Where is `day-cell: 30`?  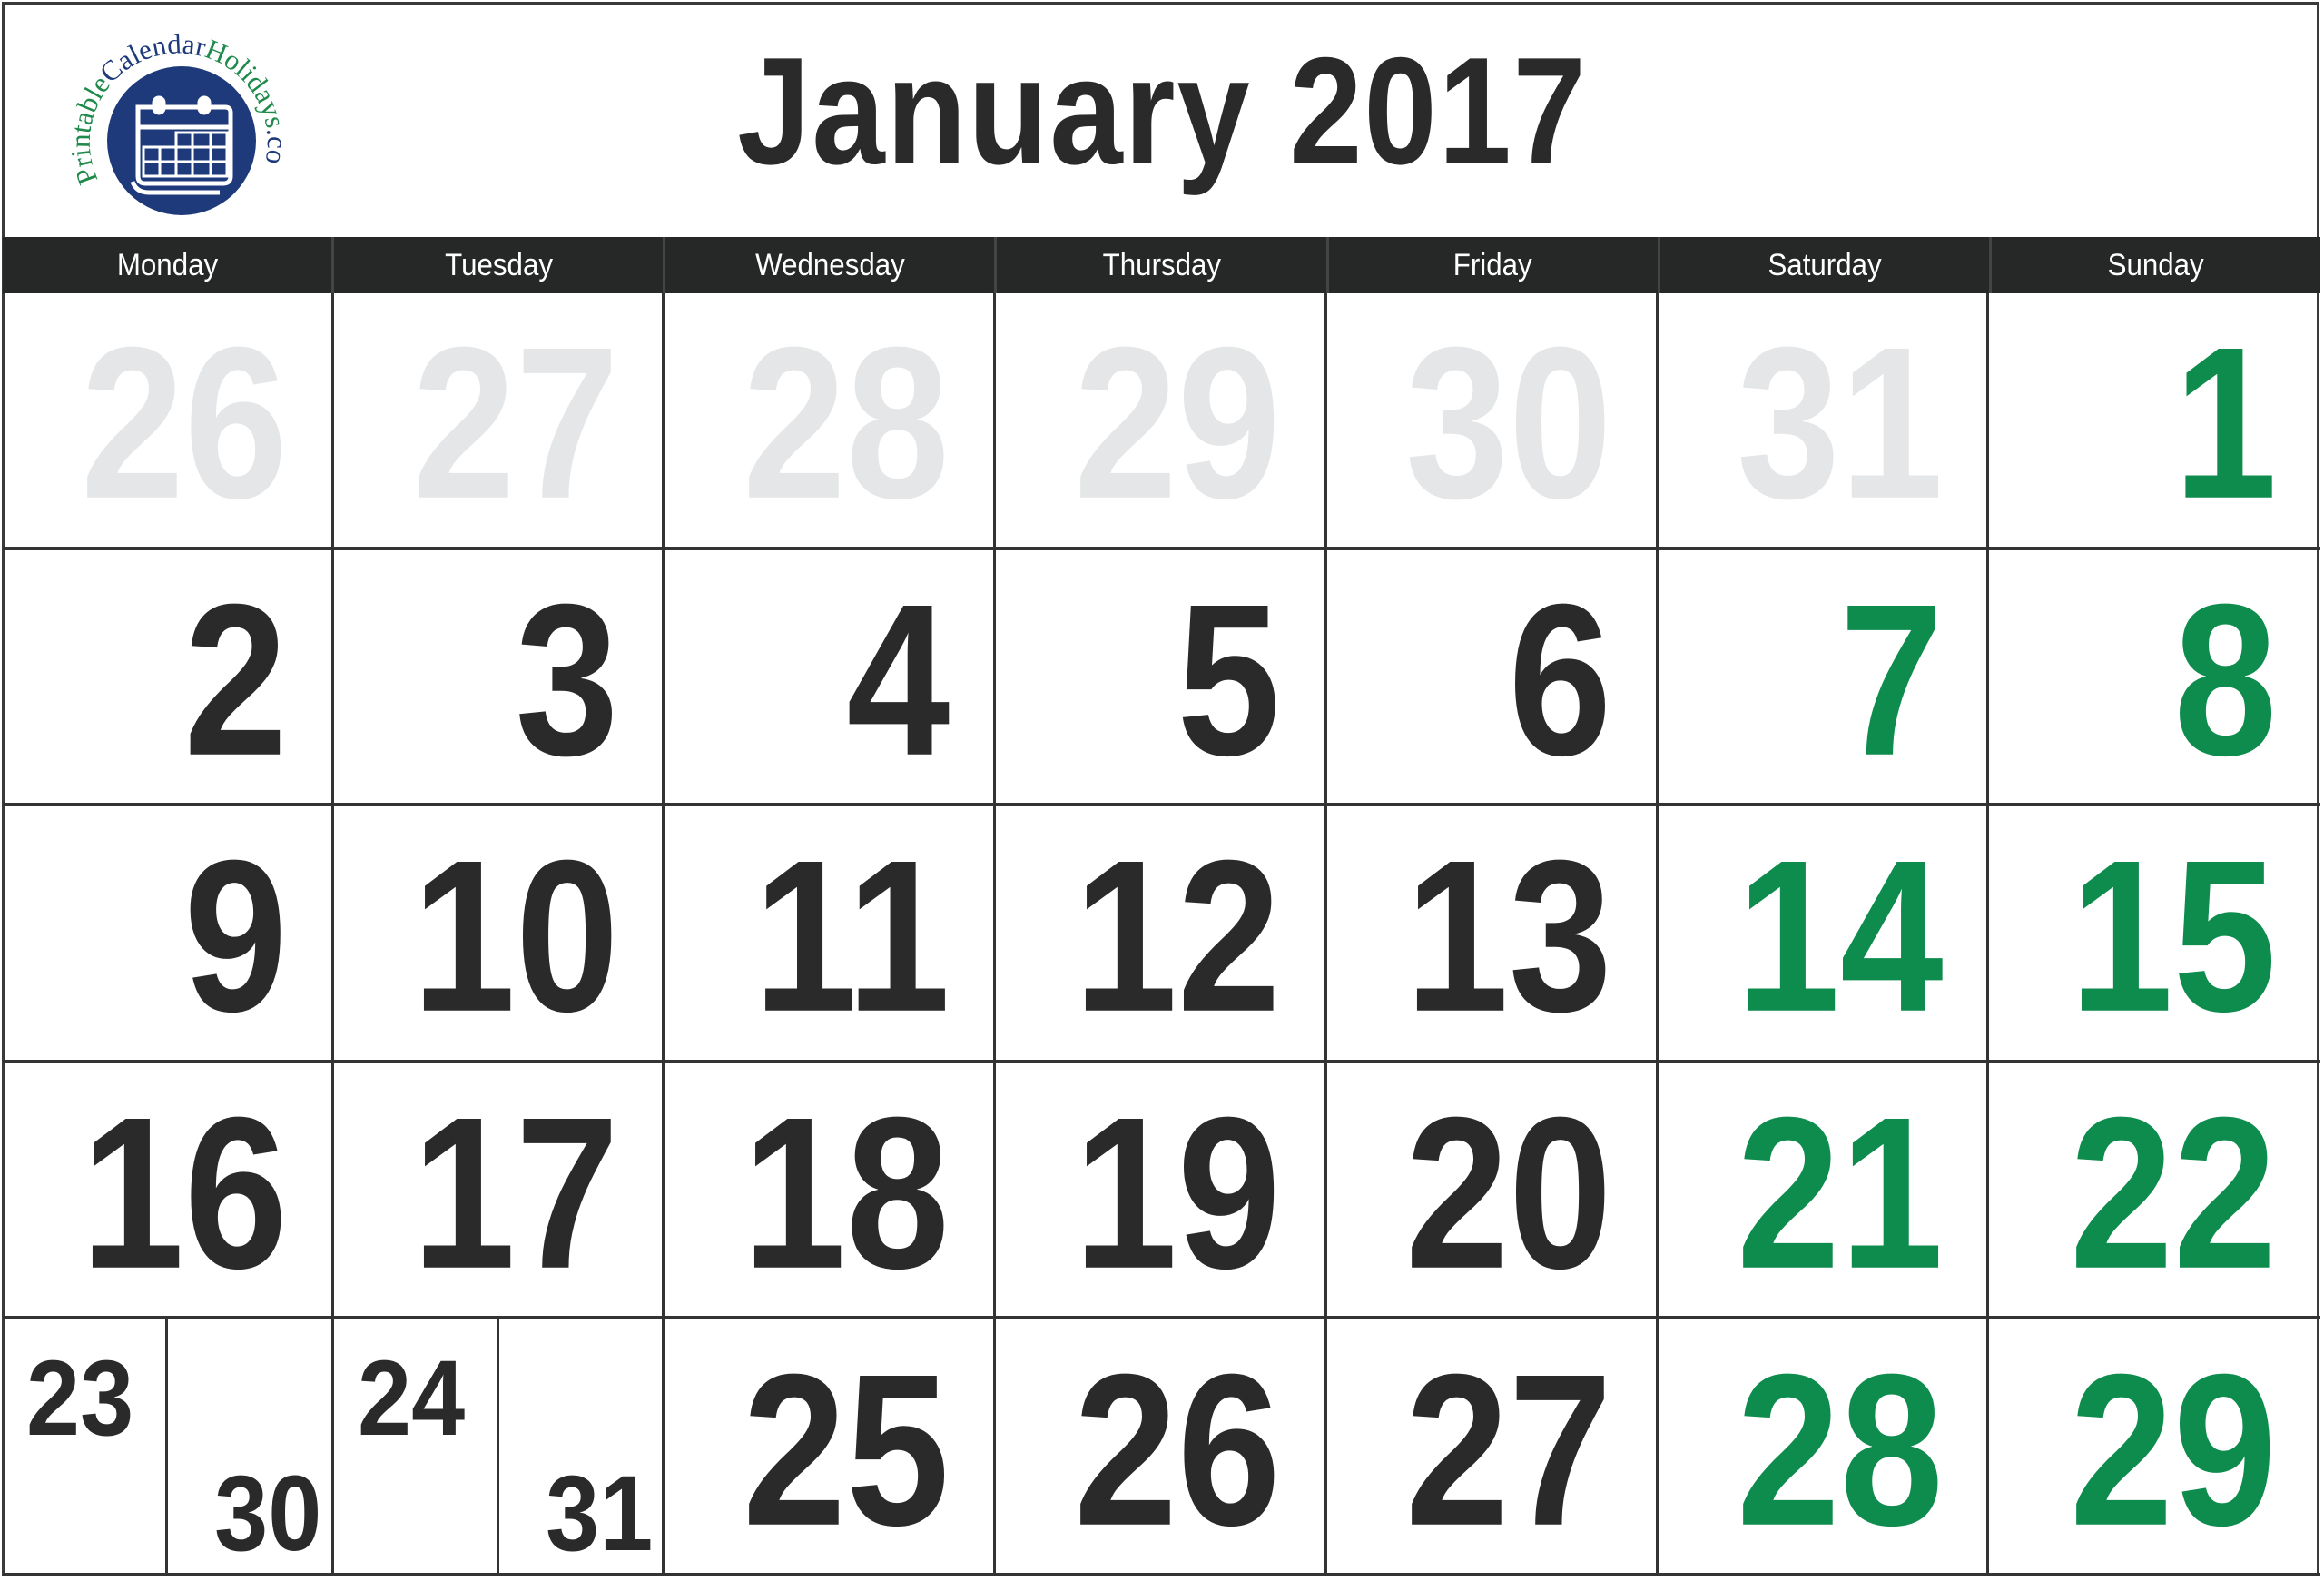
day-cell: 30 is located at coordinates (1492, 421).